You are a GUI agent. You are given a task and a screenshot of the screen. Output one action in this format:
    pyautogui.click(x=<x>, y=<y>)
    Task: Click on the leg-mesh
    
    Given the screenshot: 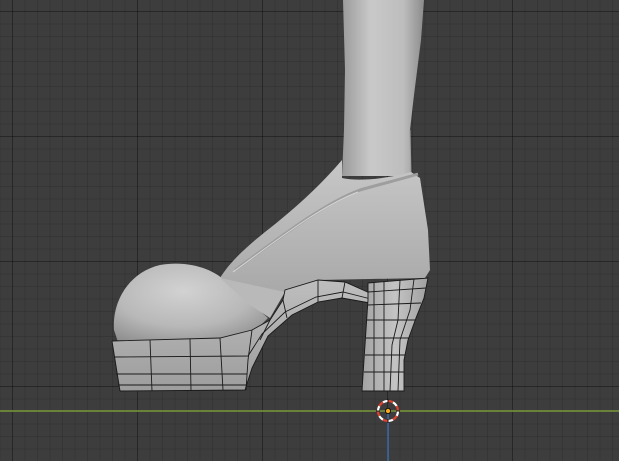 What is the action you would take?
    pyautogui.click(x=383, y=88)
    